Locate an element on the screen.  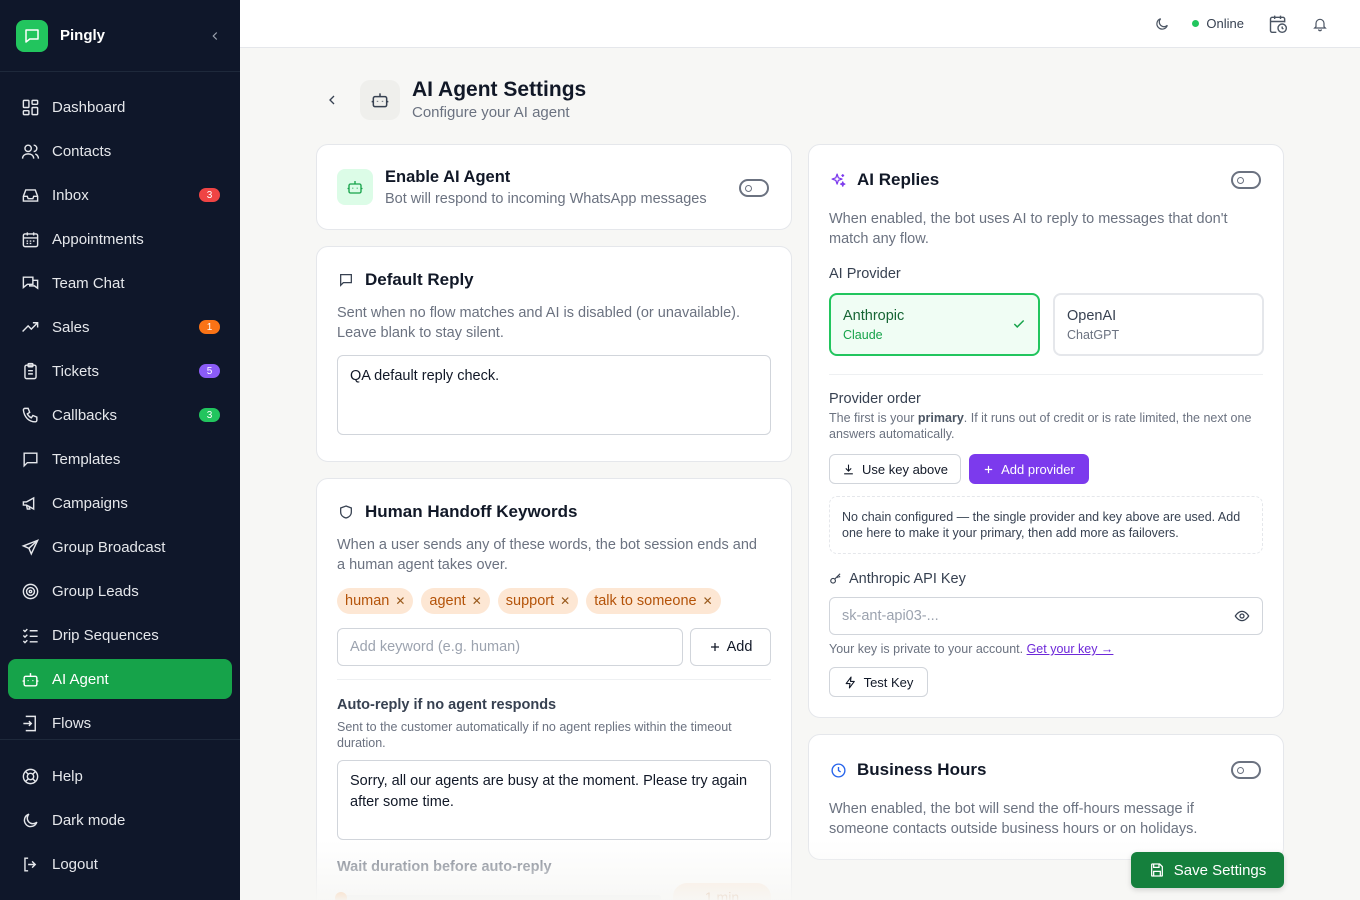
logout-icon is located at coordinates (30, 864).